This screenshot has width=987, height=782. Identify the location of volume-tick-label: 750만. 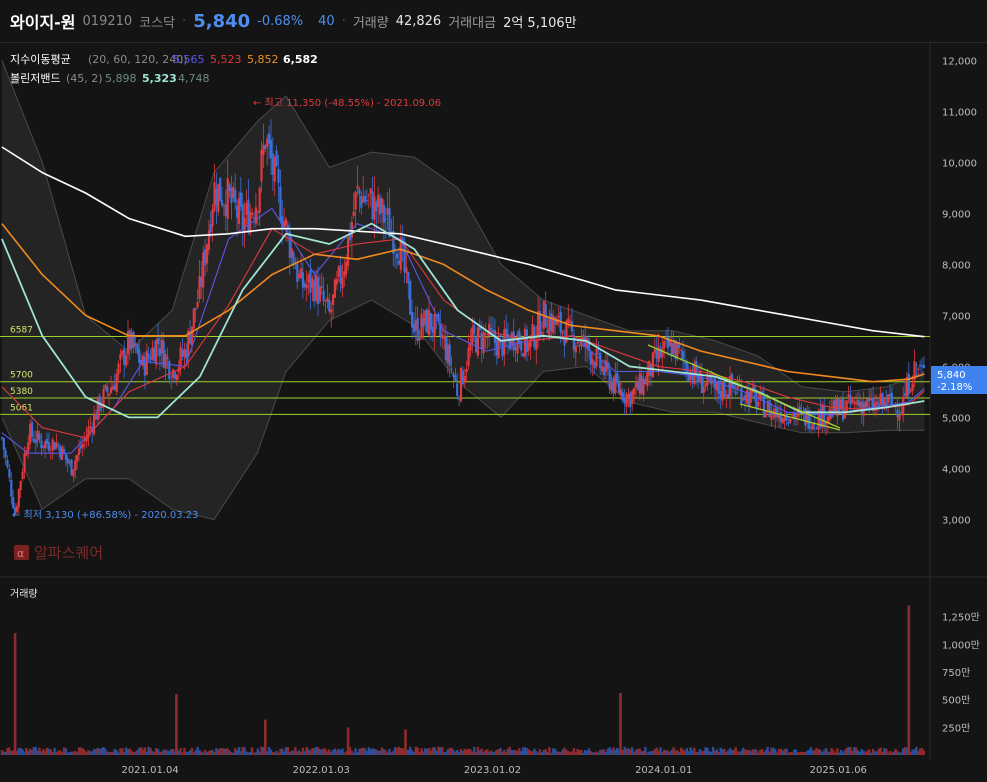
(956, 673).